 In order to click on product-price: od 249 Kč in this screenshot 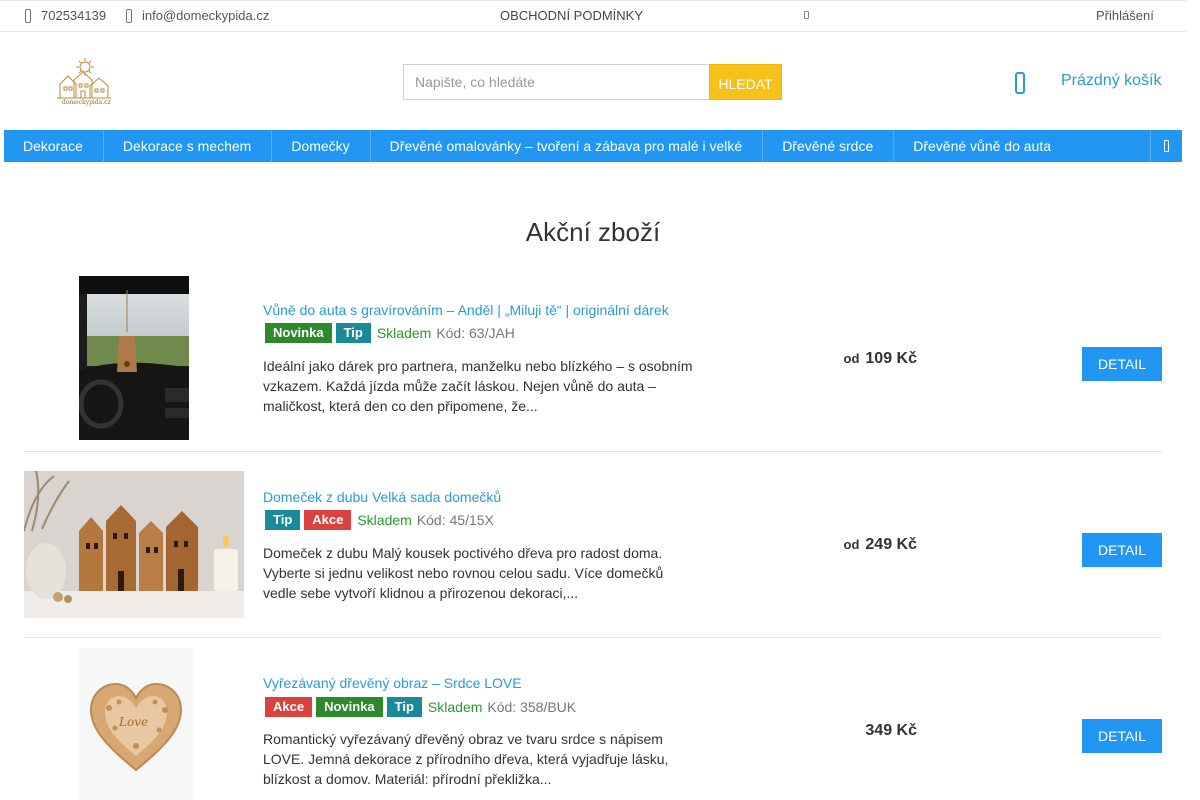, I will do `click(880, 545)`.